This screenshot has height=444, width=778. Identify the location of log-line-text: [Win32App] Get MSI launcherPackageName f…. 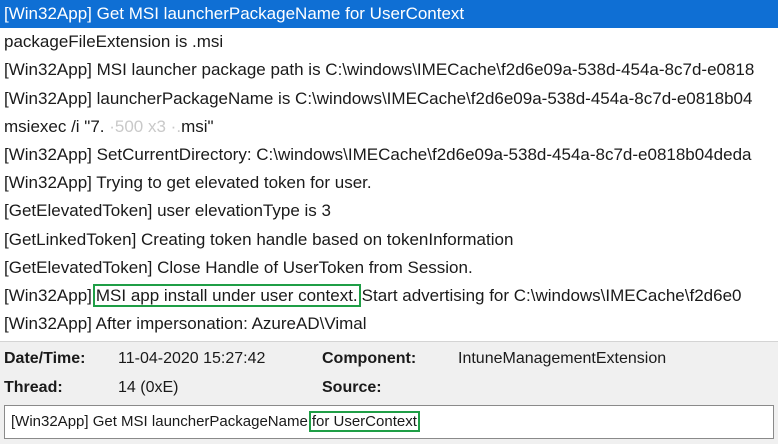
(234, 13).